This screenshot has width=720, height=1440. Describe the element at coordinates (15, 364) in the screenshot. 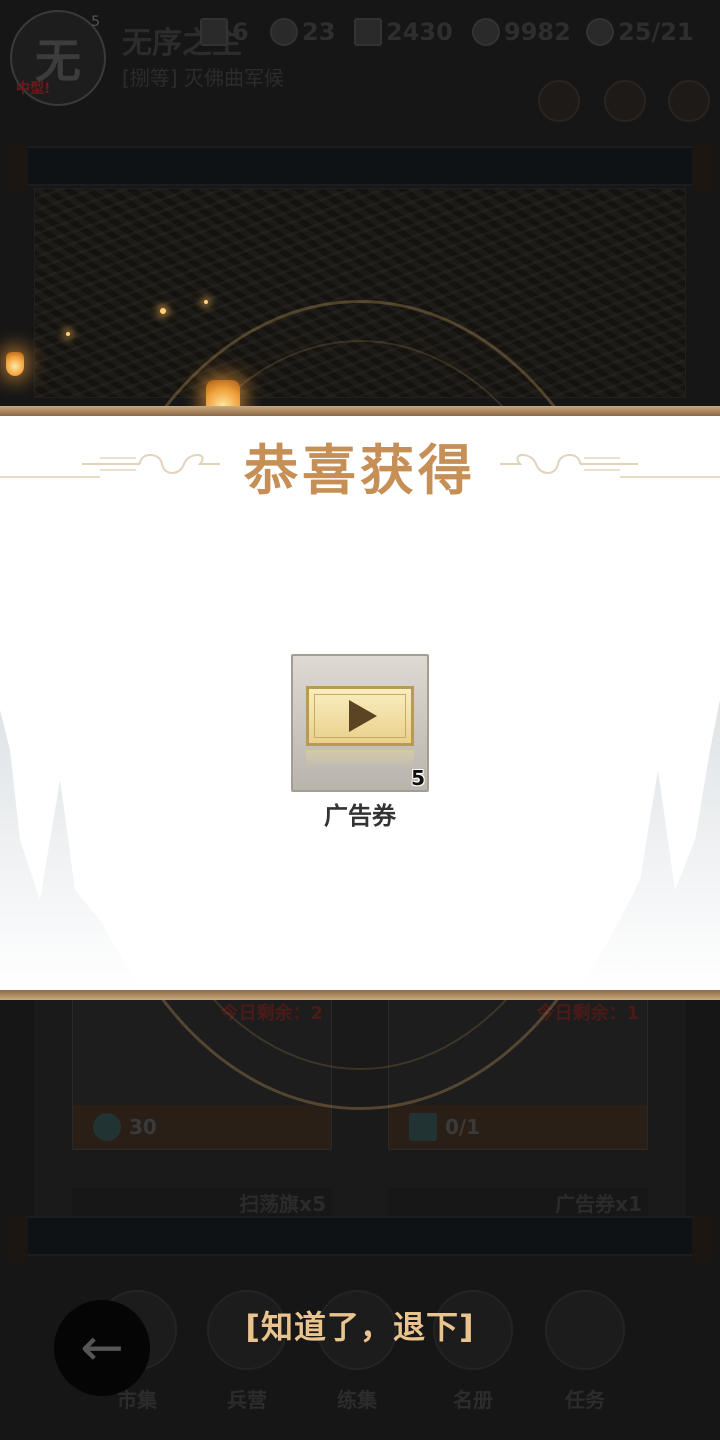

I see `sky-lantern-icon` at that location.